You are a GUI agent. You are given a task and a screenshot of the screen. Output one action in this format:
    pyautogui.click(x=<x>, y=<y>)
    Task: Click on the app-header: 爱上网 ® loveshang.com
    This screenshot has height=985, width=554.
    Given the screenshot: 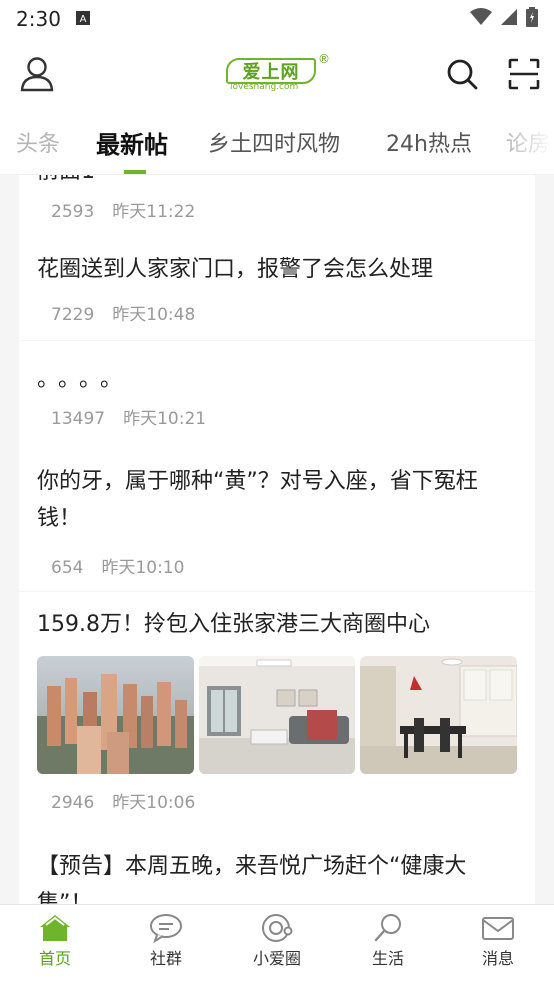 What is the action you would take?
    pyautogui.click(x=277, y=74)
    